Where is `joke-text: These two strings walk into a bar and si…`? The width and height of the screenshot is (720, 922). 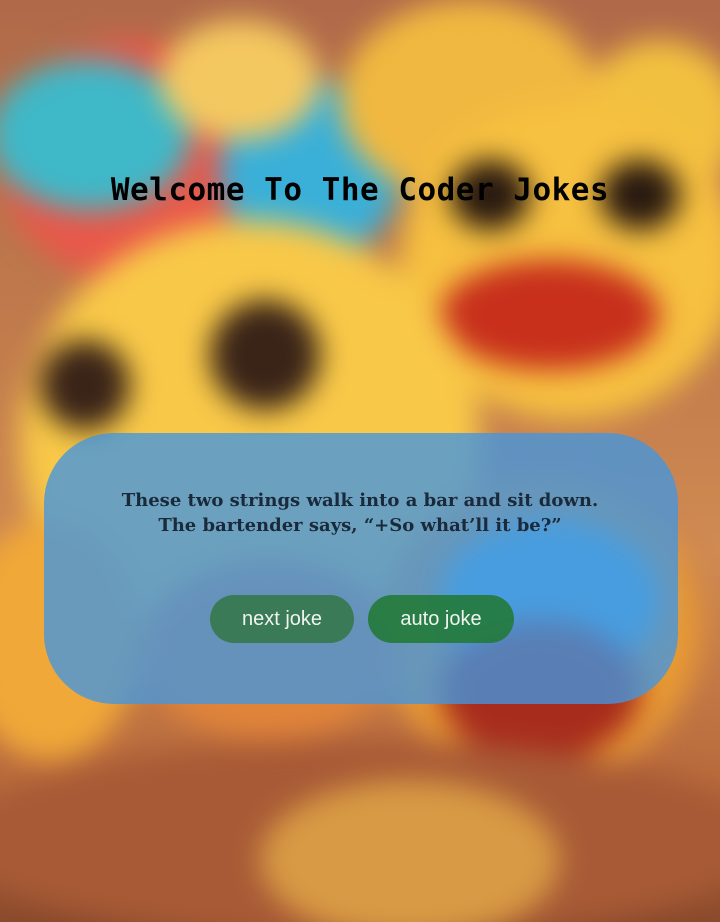
joke-text: These two strings walk into a bar and si… is located at coordinates (360, 513).